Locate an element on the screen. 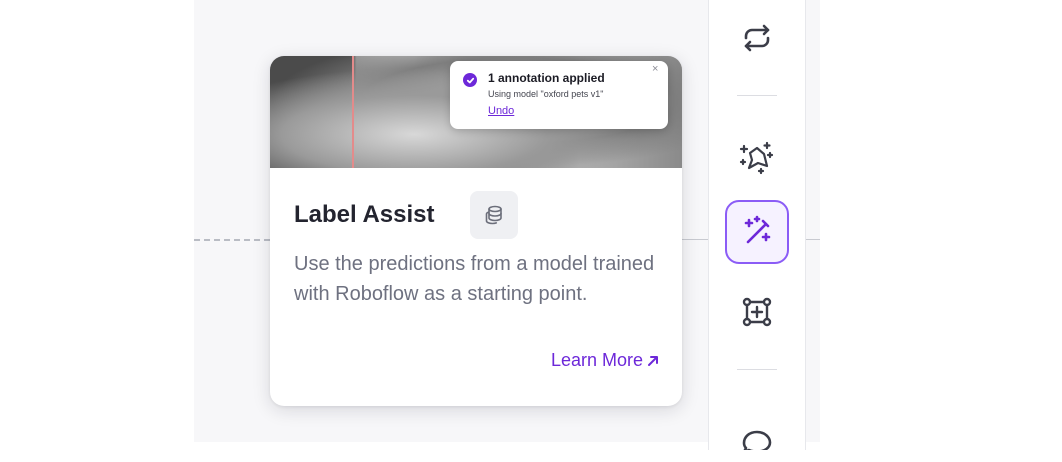  bounding-box-sparkle-icon is located at coordinates (757, 312).